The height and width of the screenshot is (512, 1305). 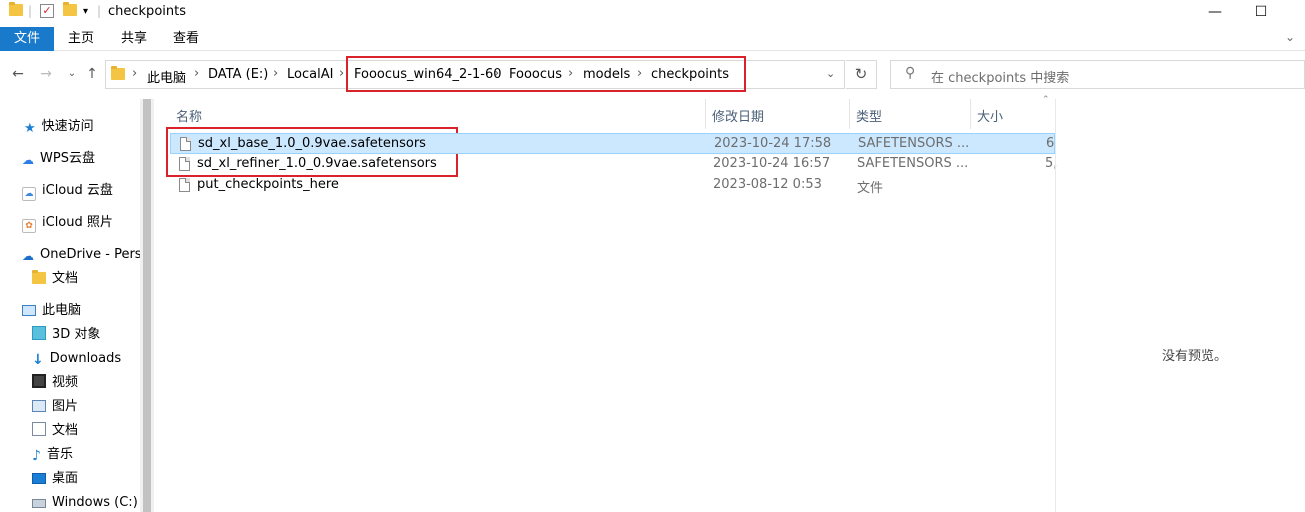 I want to click on search-box: ⚲ 在 checkpoints 中搜索, so click(x=1097, y=74).